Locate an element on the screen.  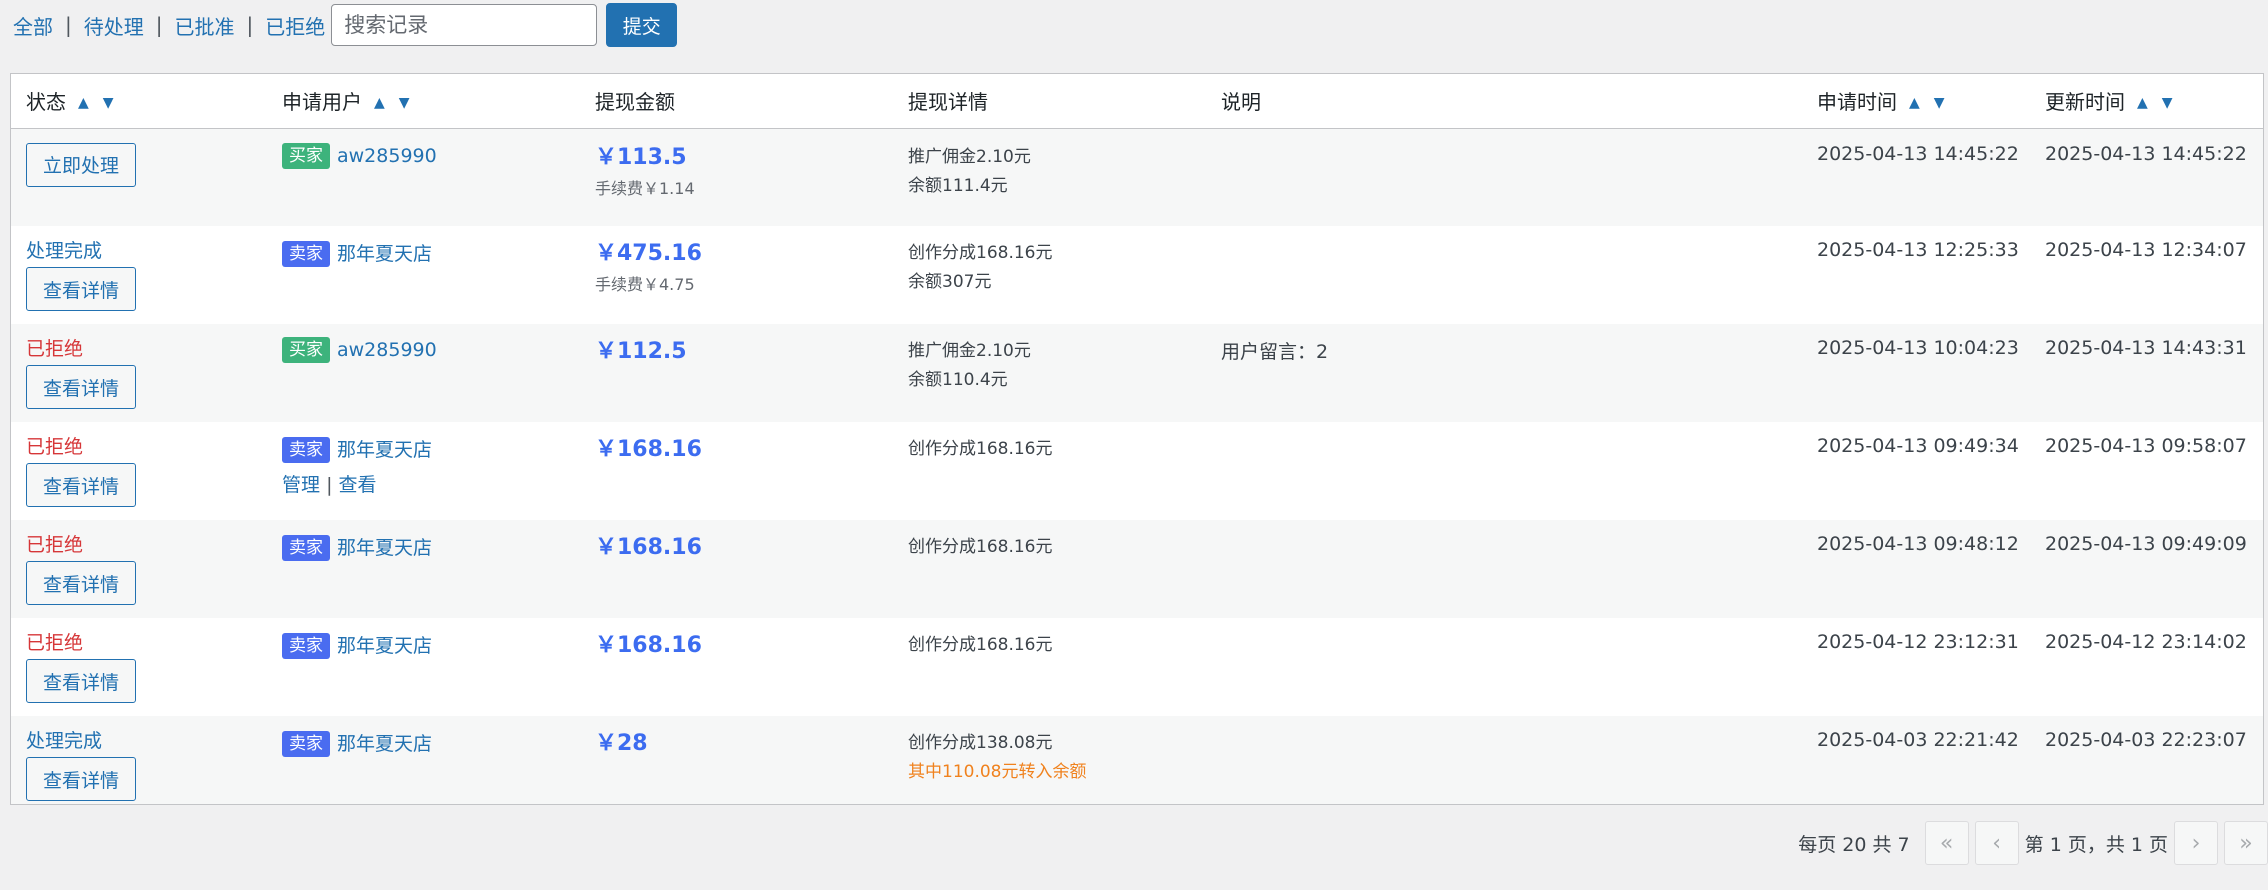
user-cell: 卖家 那年夏天店 管理 | 查看 is located at coordinates (423, 471).